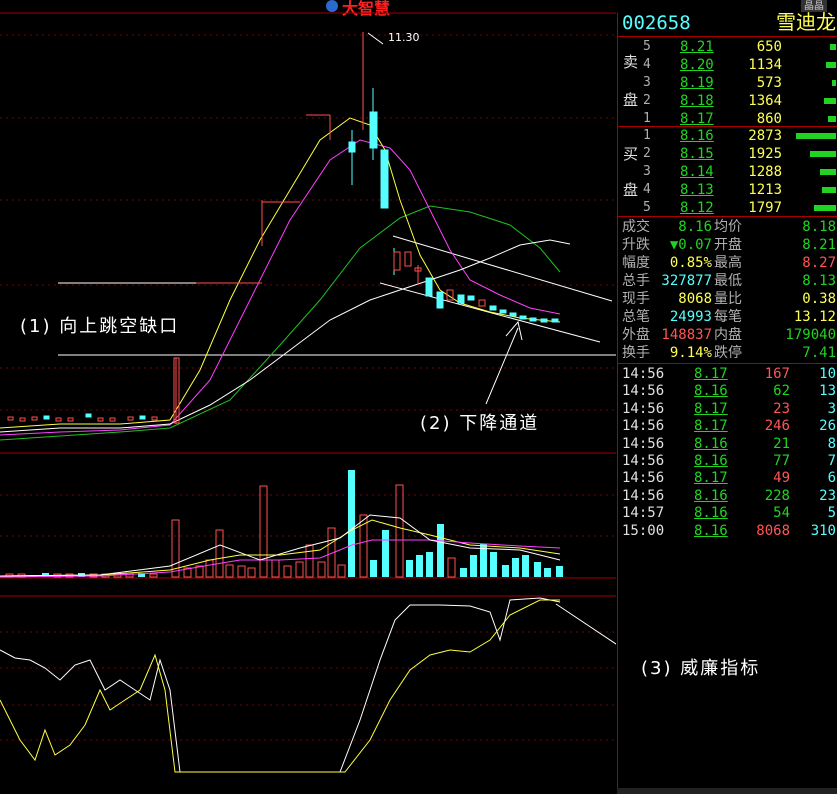 The height and width of the screenshot is (794, 837). What do you see at coordinates (765, 101) in the screenshot?
I see `sell_side-volume: 1364` at bounding box center [765, 101].